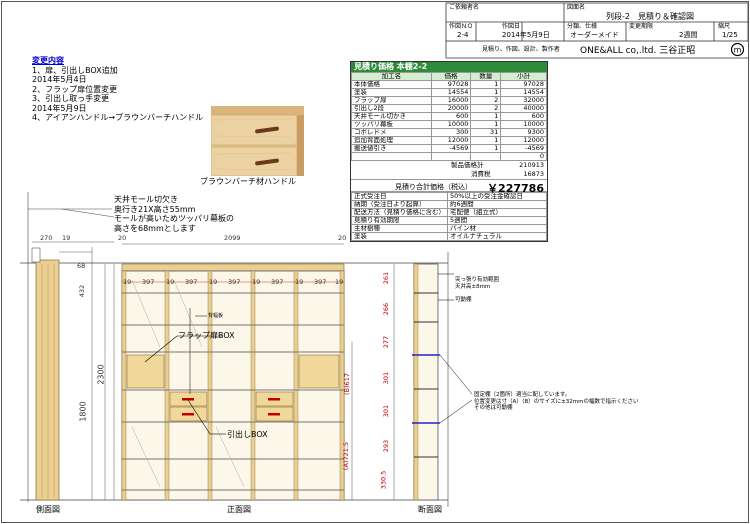 This screenshot has height=524, width=750. Describe the element at coordinates (346, 456) in the screenshot. I see `dim-a: (A)721.5` at that location.